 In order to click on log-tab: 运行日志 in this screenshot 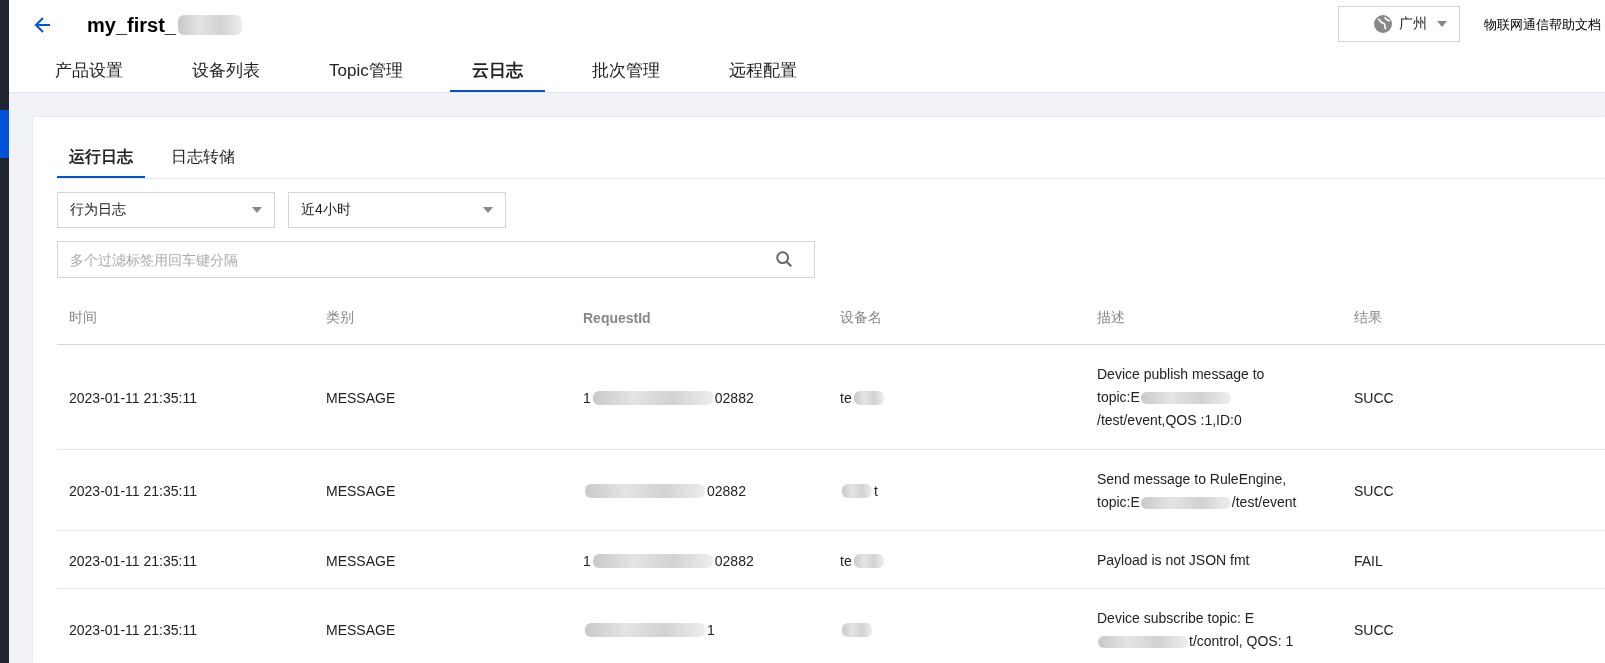, I will do `click(101, 158)`.